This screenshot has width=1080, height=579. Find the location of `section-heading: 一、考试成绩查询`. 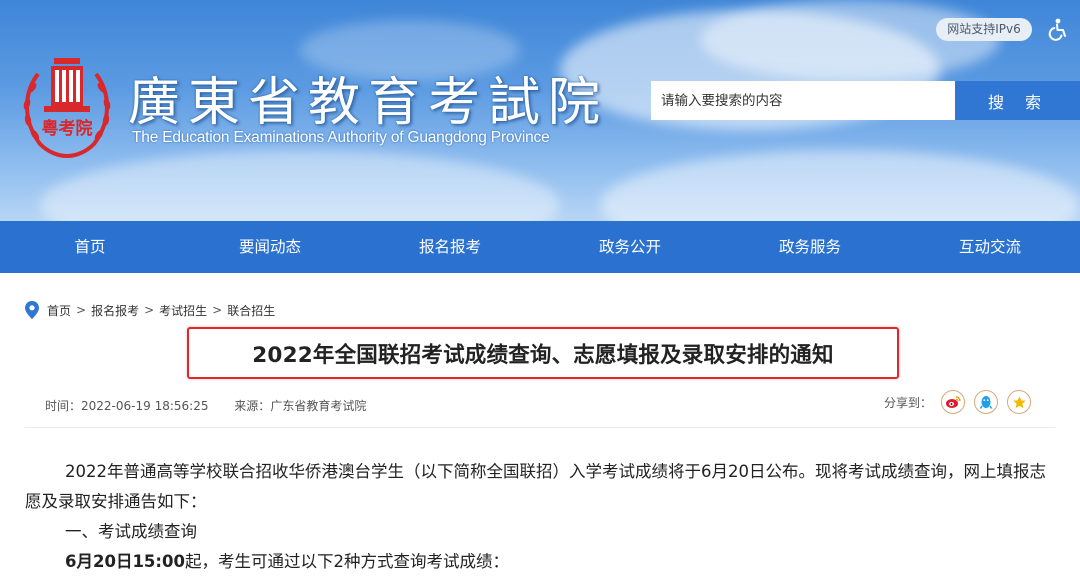

section-heading: 一、考试成绩查询 is located at coordinates (131, 531).